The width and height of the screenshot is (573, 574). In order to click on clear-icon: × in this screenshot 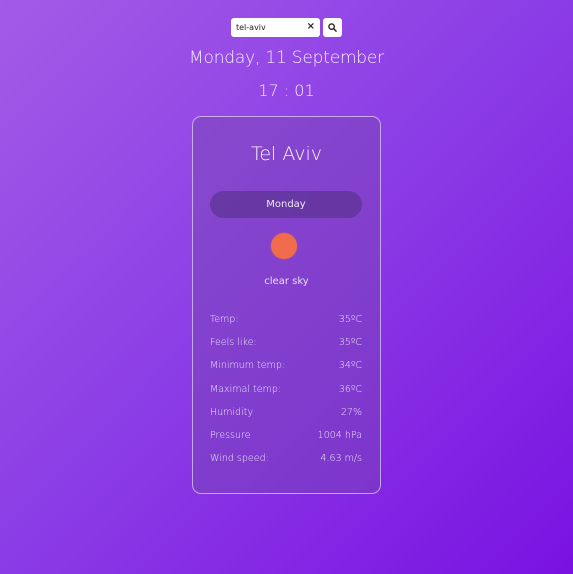, I will do `click(311, 27)`.